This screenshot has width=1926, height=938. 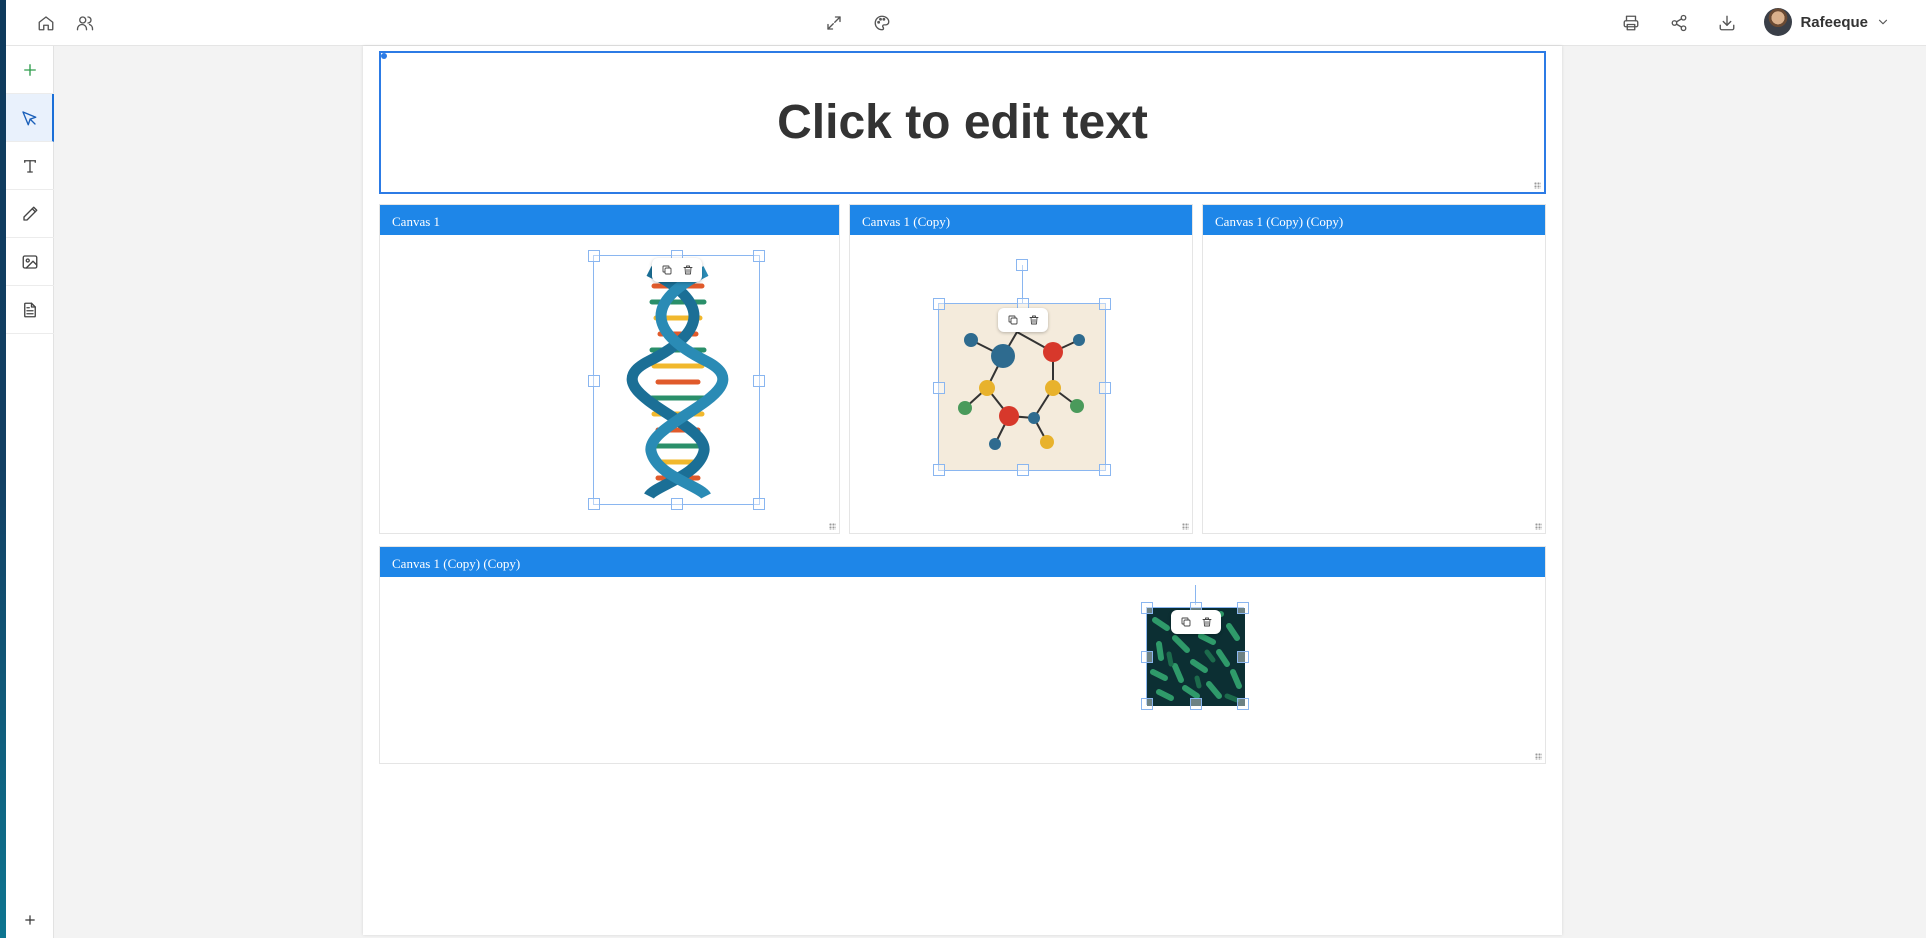 What do you see at coordinates (1022, 265) in the screenshot?
I see `rotate-handle` at bounding box center [1022, 265].